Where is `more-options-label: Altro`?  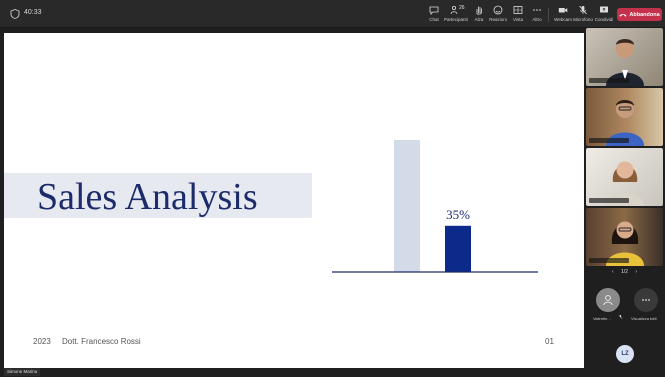
more-options-label: Altro is located at coordinates (537, 19).